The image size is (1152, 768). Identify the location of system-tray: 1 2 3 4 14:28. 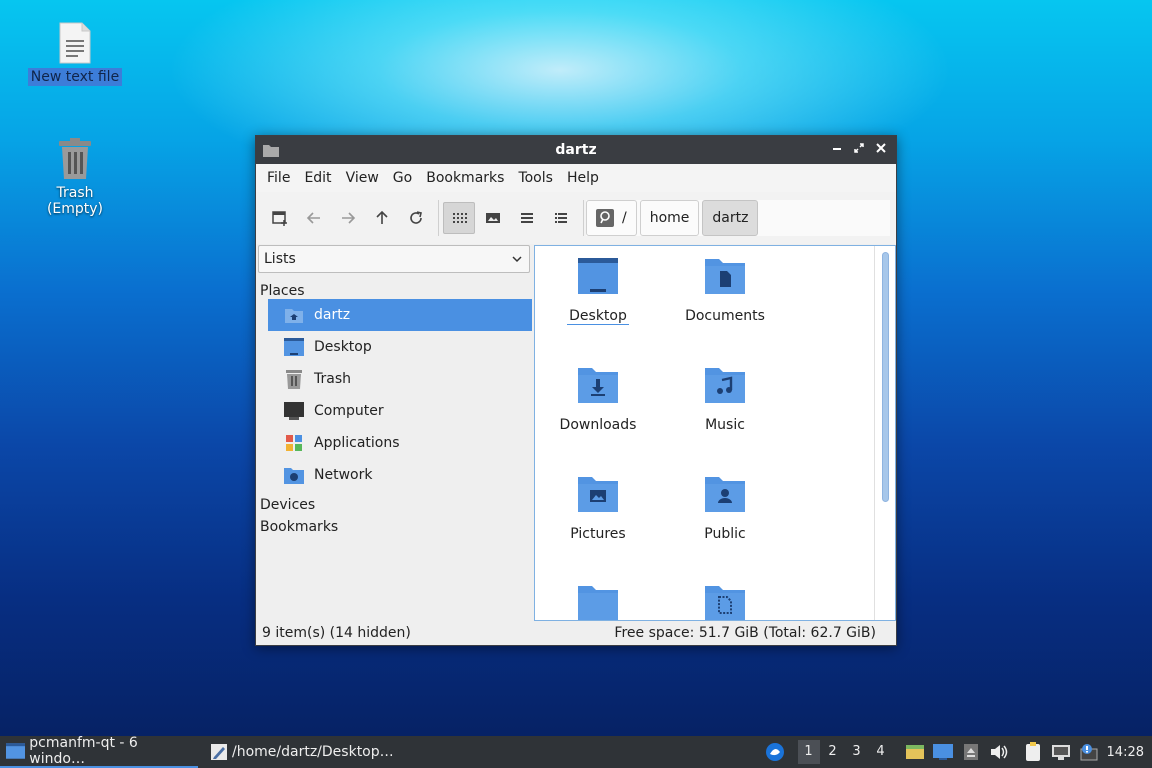
(956, 752).